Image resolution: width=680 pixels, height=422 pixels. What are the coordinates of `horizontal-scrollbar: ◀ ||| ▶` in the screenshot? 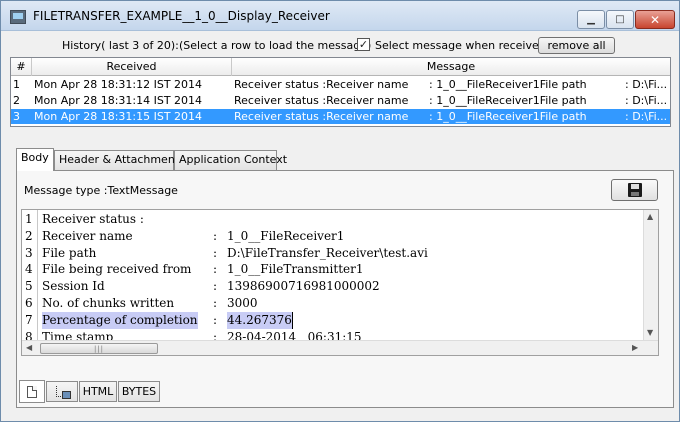 It's located at (340, 347).